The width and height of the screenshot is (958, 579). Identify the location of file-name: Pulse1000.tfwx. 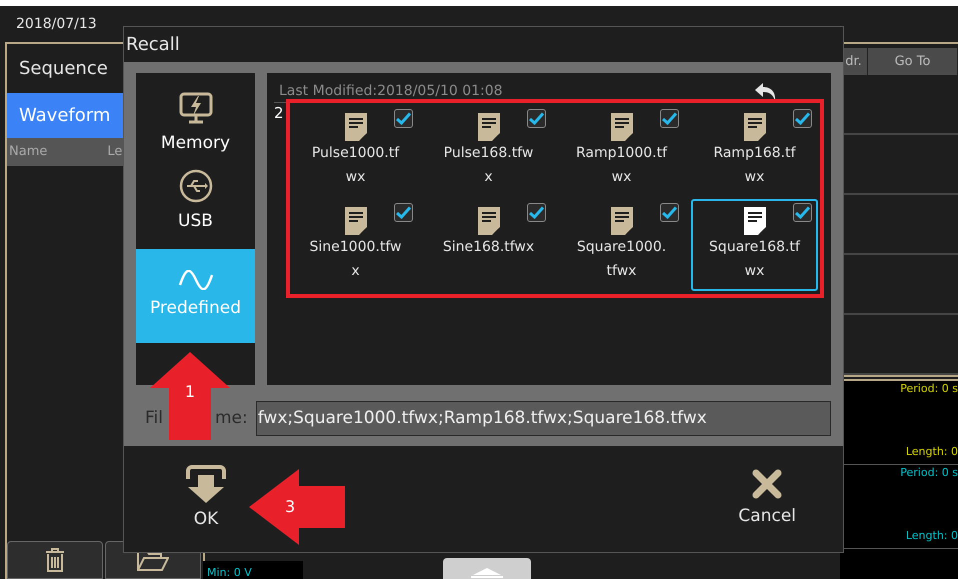
(355, 165).